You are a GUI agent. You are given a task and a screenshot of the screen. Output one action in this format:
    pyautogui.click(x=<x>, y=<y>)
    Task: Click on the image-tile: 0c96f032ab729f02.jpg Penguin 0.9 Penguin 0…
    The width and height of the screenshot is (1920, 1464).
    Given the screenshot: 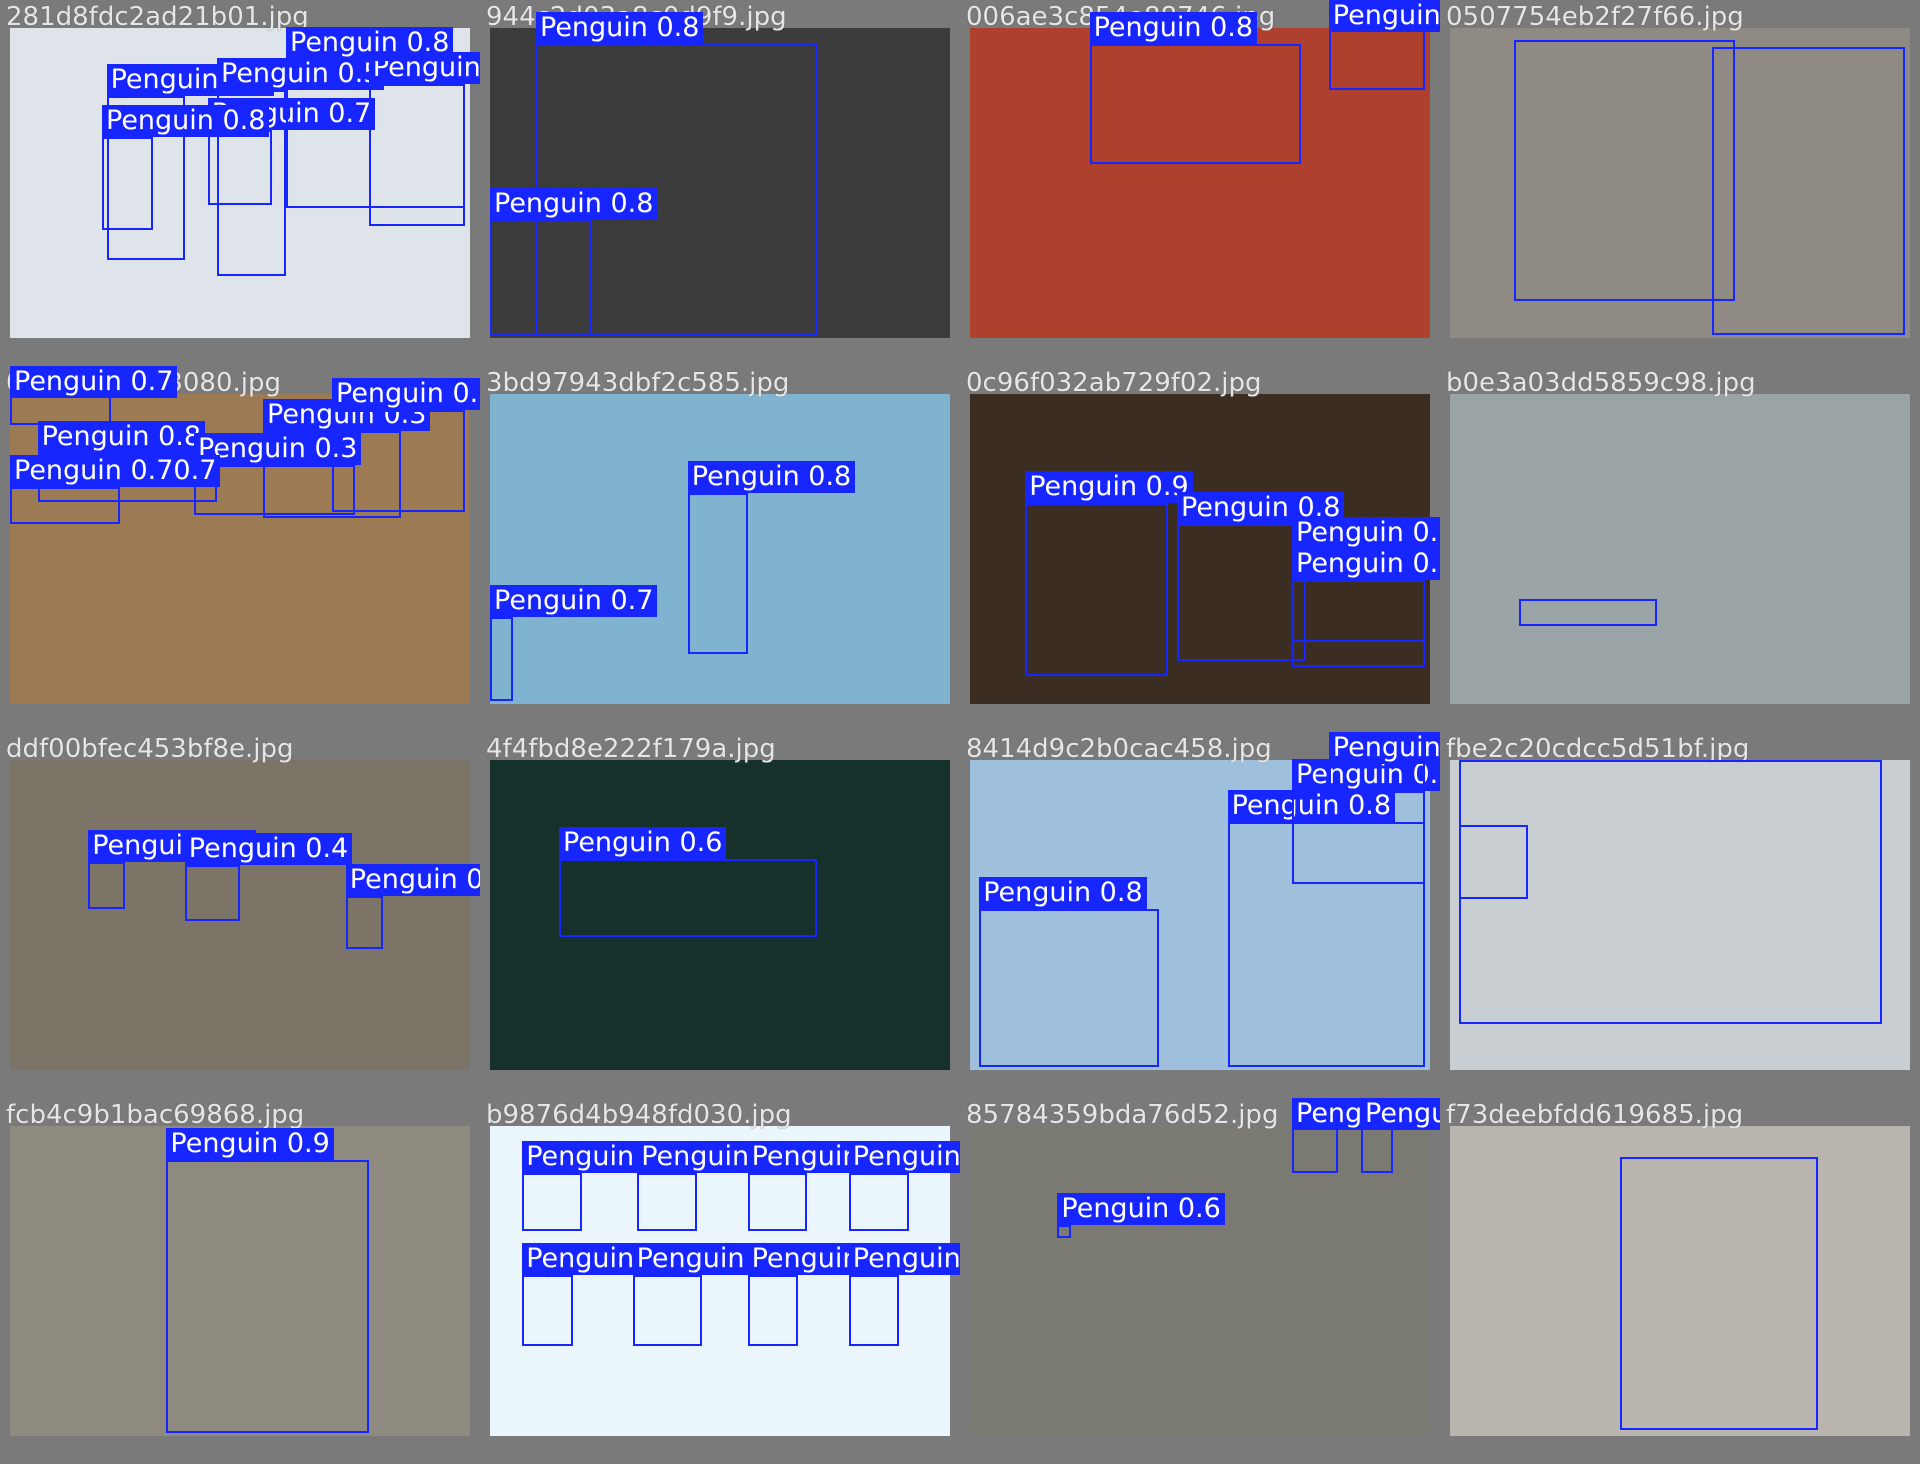 What is the action you would take?
    pyautogui.click(x=1200, y=549)
    